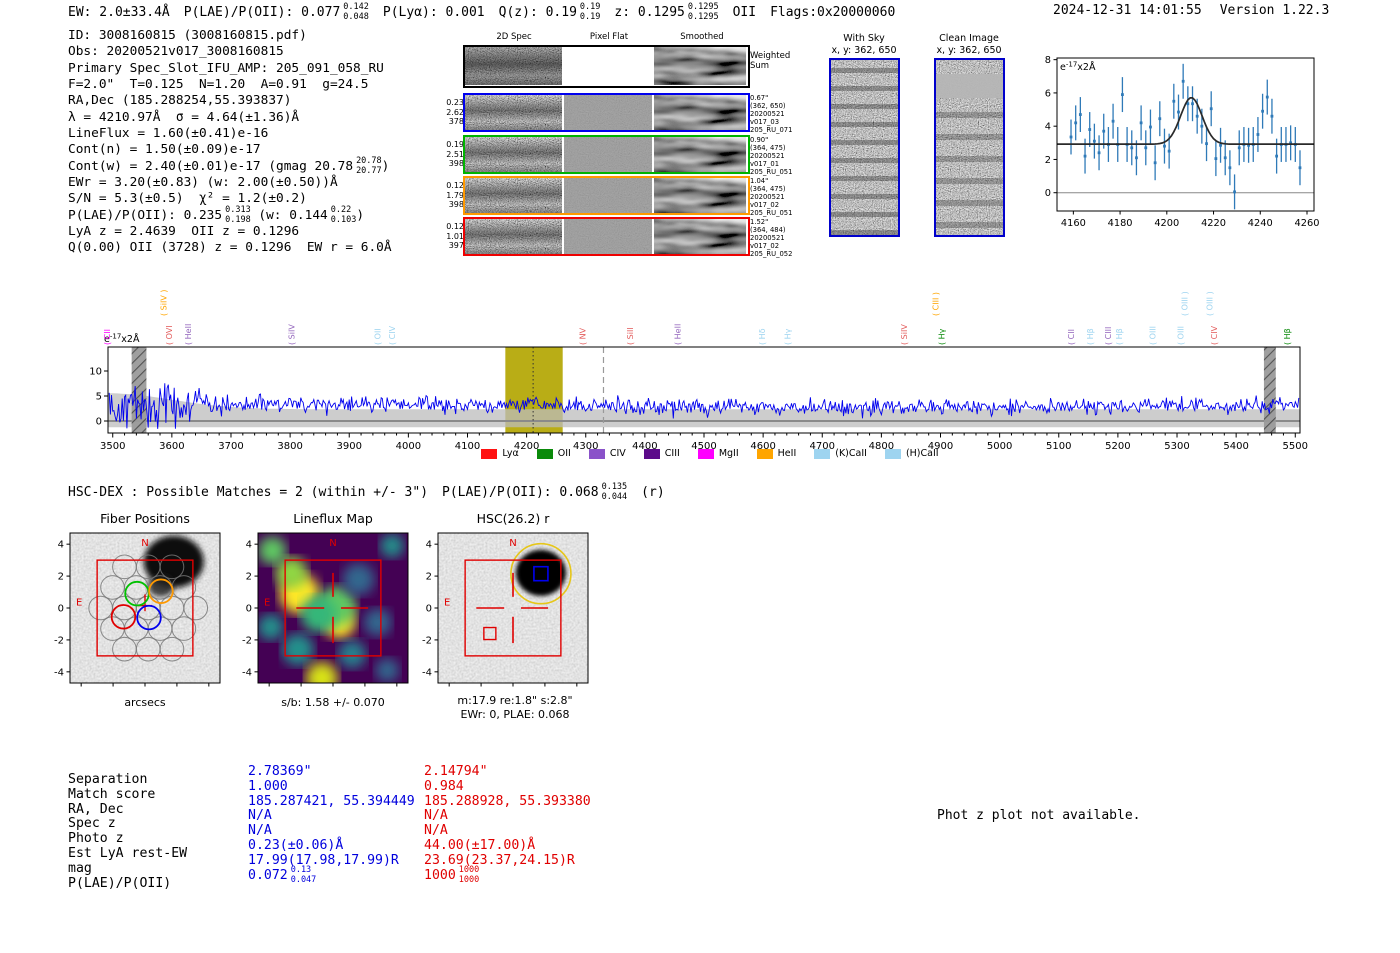 This screenshot has height=953, width=1400. Describe the element at coordinates (268, 786) in the screenshot. I see `match-value: 1.000` at that location.